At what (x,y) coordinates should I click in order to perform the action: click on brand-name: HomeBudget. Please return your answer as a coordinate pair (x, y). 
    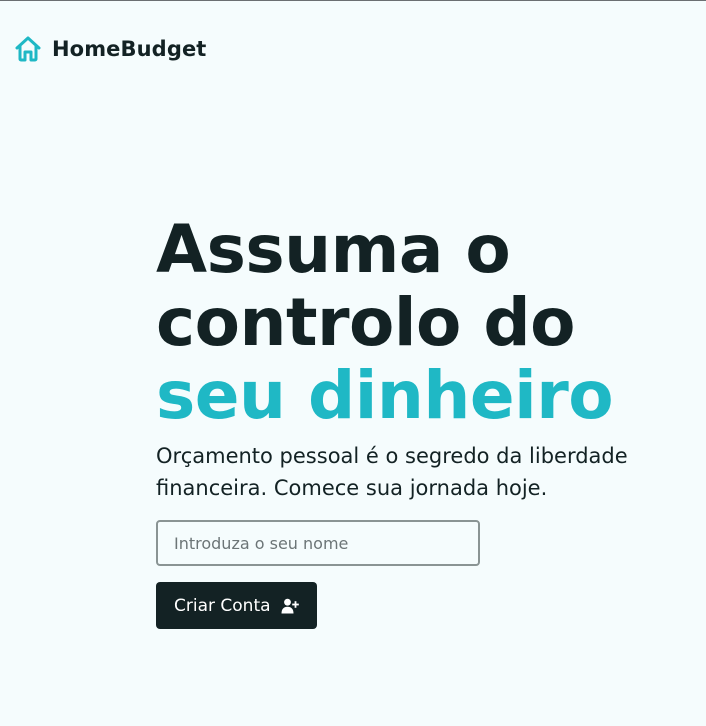
    Looking at the image, I should click on (129, 49).